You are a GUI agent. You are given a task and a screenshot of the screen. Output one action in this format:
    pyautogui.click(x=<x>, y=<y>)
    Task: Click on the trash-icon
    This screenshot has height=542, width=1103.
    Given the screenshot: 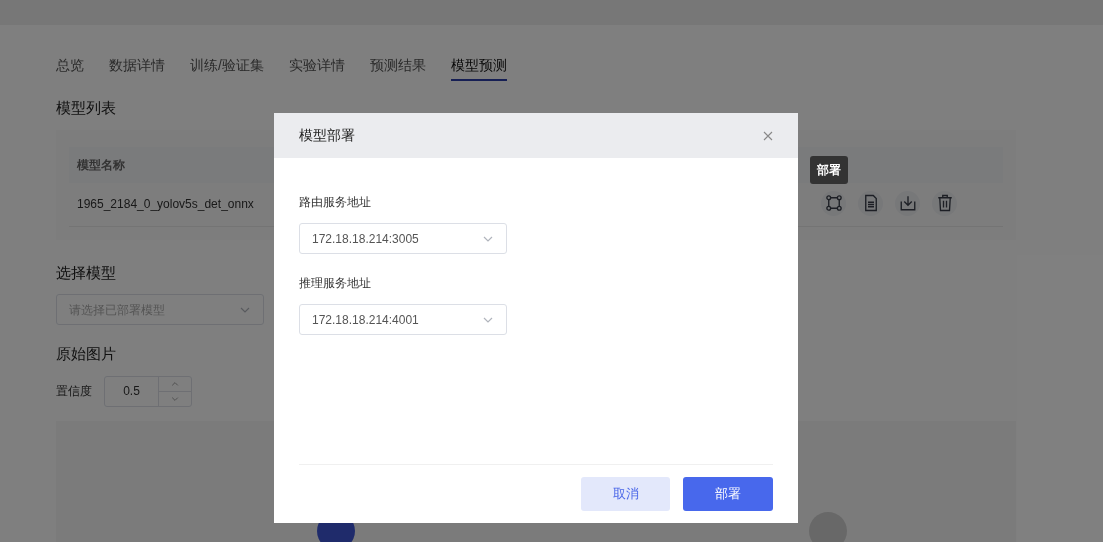 What is the action you would take?
    pyautogui.click(x=944, y=203)
    